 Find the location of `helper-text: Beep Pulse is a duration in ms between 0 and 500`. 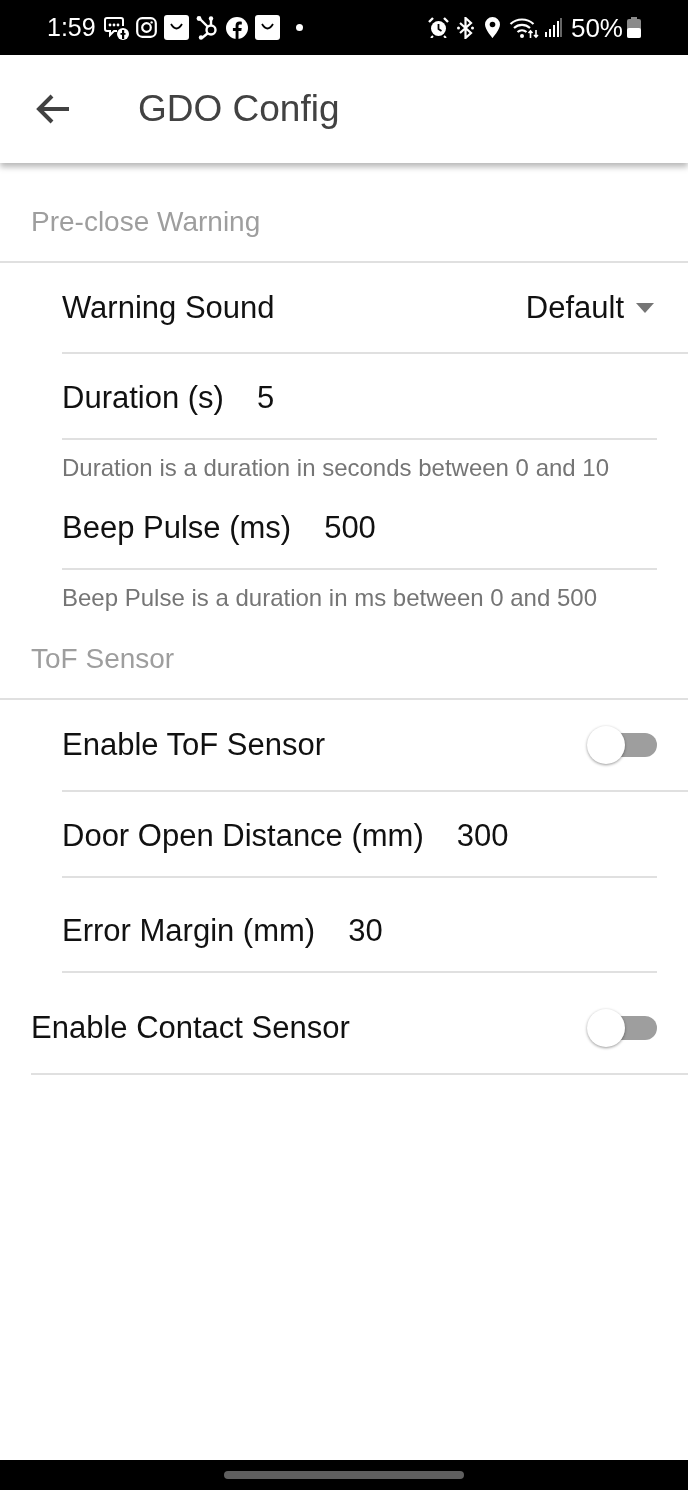

helper-text: Beep Pulse is a duration in ms between 0 and 500 is located at coordinates (330, 598).